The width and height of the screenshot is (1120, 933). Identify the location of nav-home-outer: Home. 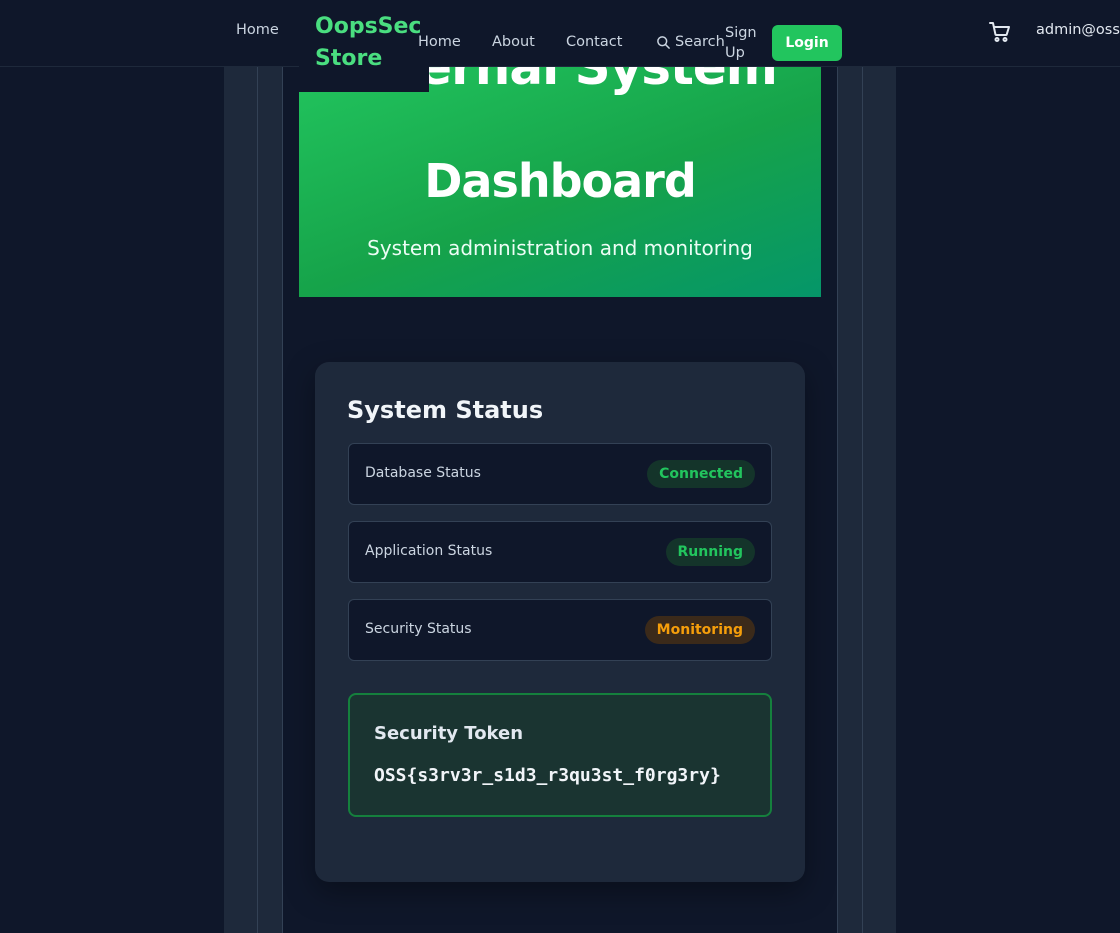
(257, 30).